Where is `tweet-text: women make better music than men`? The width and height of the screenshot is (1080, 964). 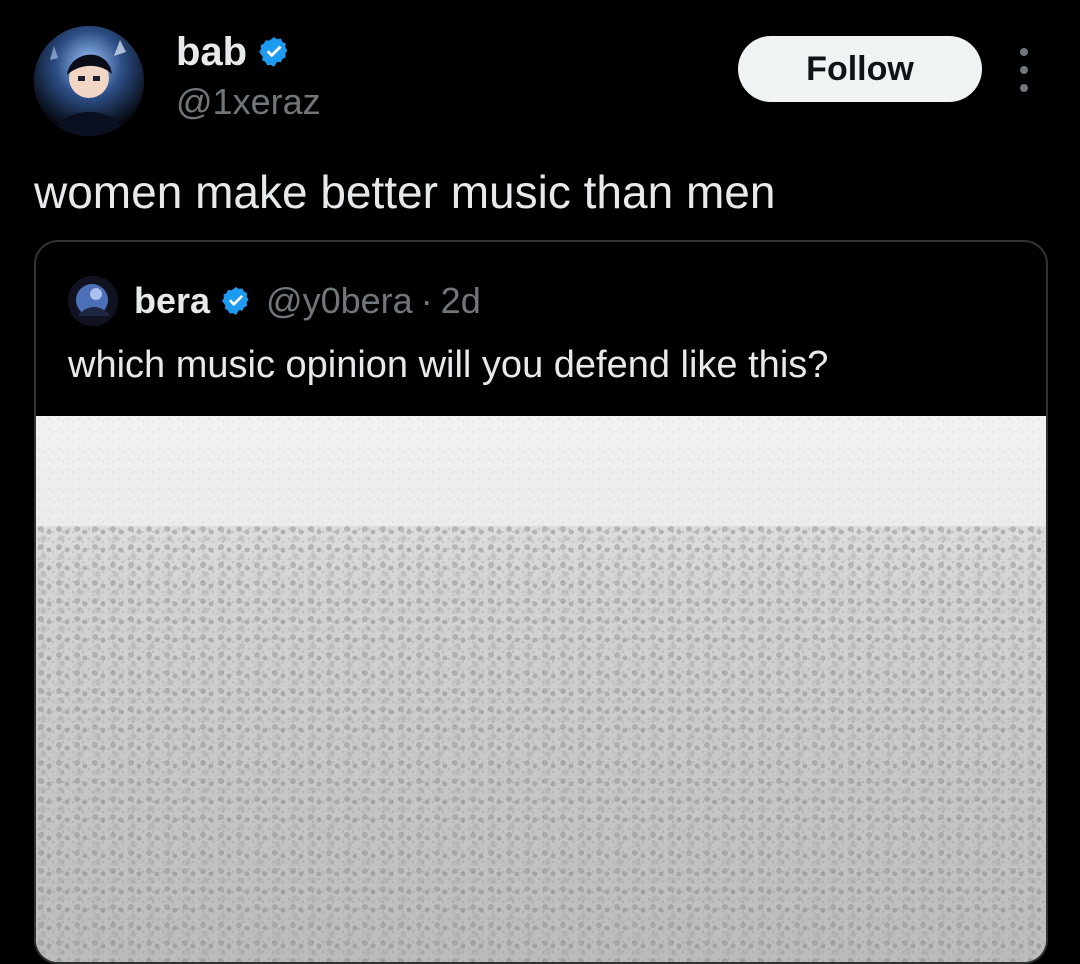 tweet-text: women make better music than men is located at coordinates (405, 192).